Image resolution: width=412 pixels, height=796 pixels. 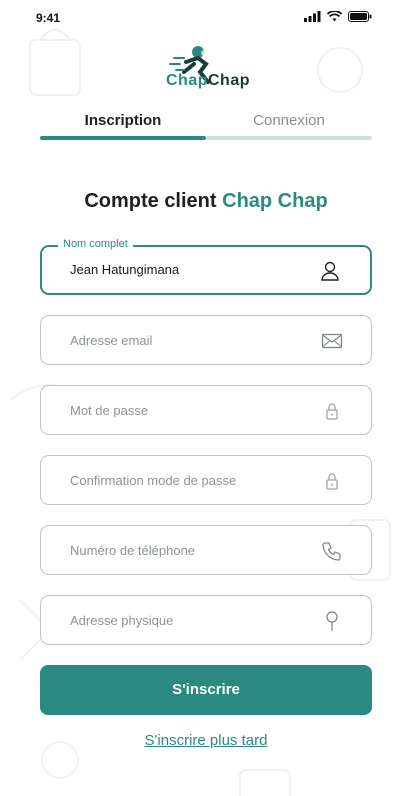 I want to click on page-title-accent: Chap Chap, so click(x=275, y=201).